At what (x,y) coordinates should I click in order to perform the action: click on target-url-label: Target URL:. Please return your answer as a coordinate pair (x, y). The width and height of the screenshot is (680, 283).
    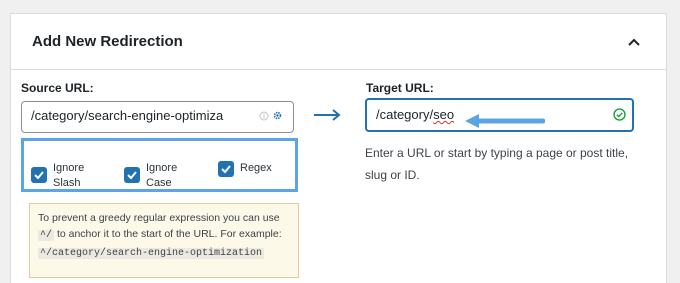
    Looking at the image, I should click on (400, 88).